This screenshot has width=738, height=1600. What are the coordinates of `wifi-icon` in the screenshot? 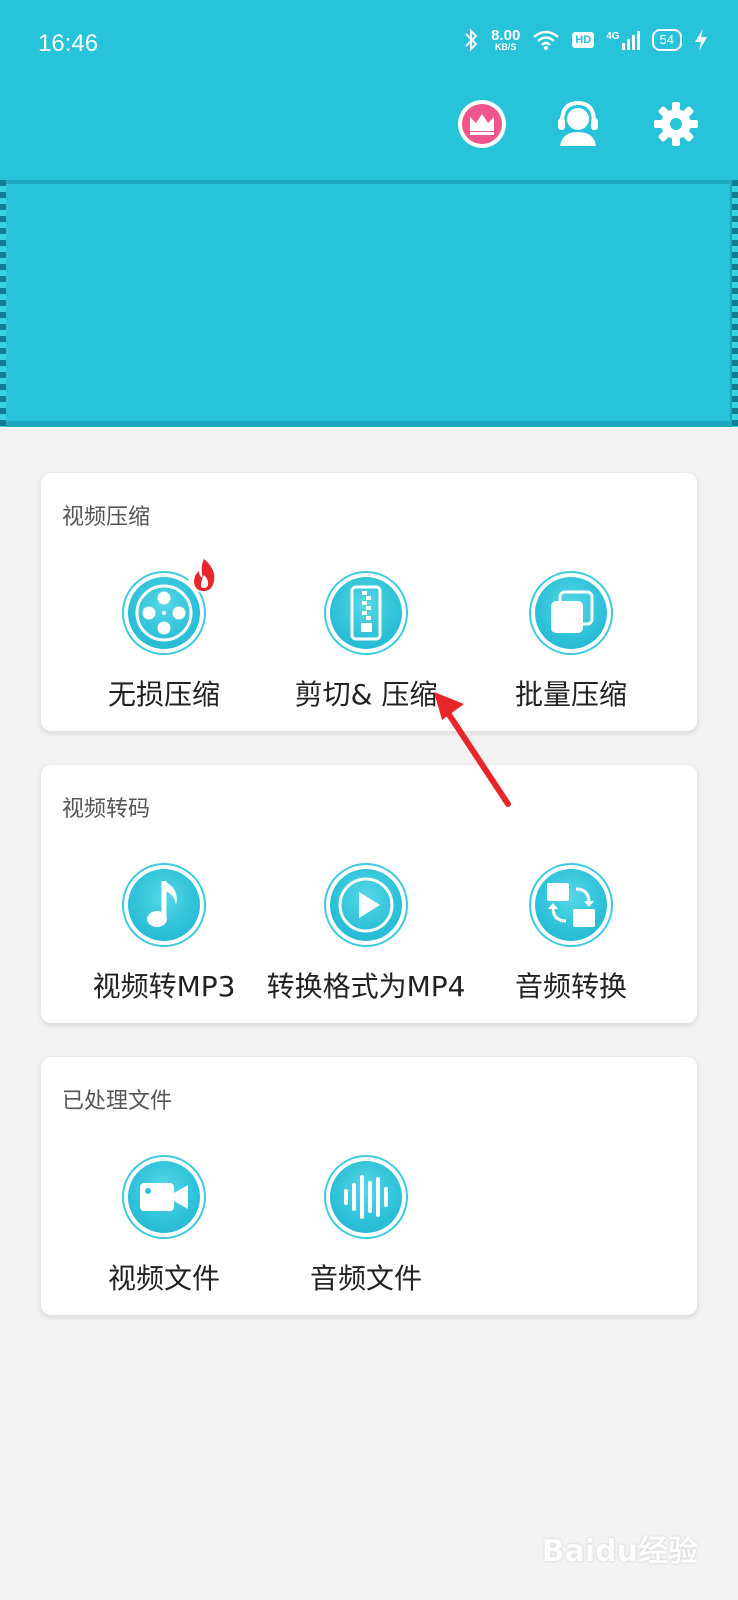 It's located at (546, 40).